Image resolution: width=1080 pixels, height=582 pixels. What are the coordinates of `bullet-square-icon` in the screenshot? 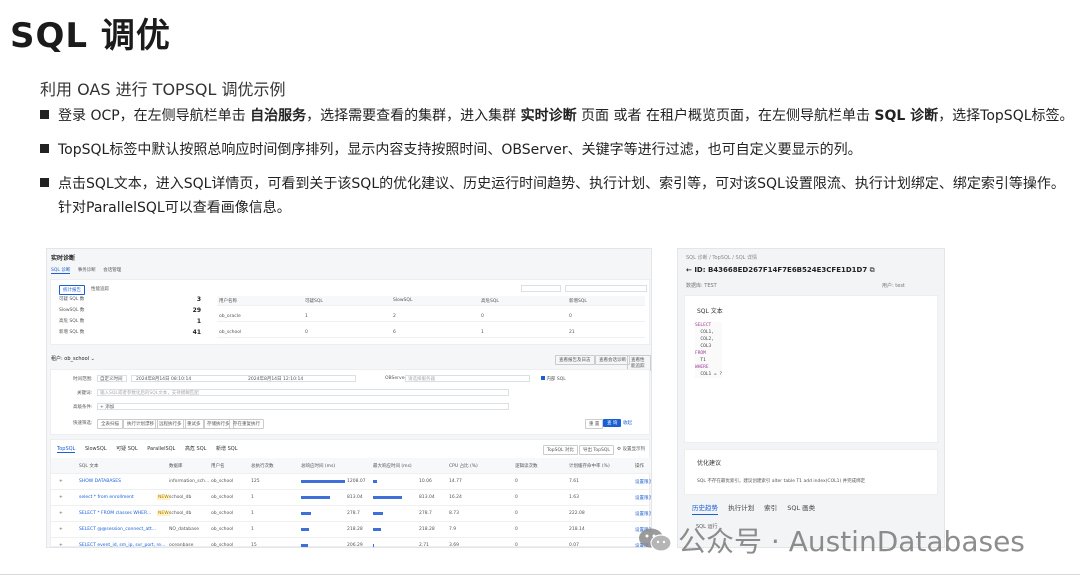 It's located at (44, 148).